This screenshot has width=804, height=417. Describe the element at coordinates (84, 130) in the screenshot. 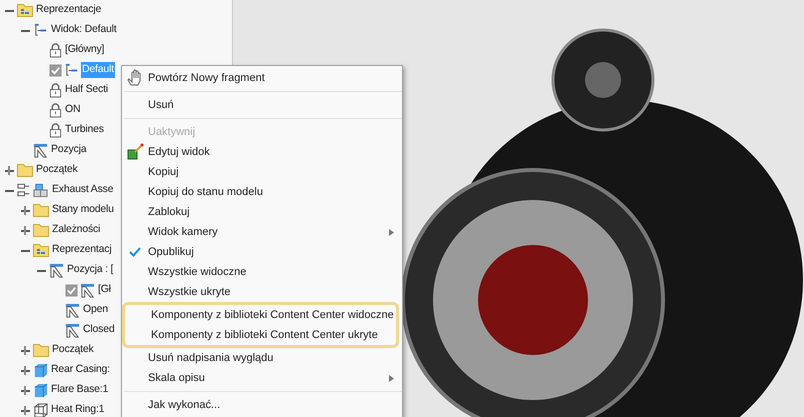

I see `tree-item: Turbines` at that location.